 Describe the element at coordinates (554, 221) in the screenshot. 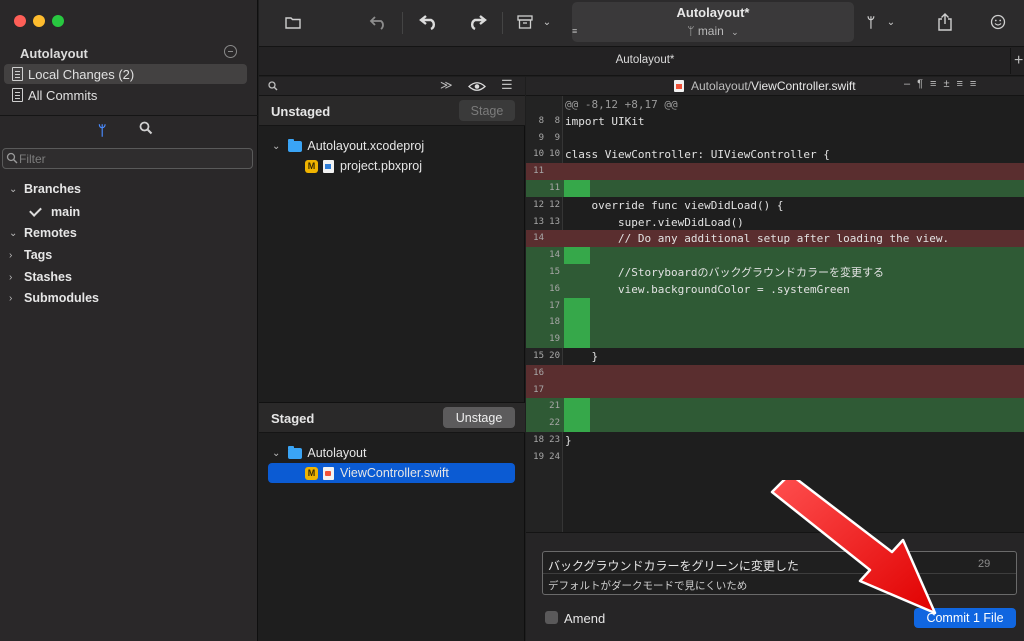

I see `new-line-number: 13` at that location.